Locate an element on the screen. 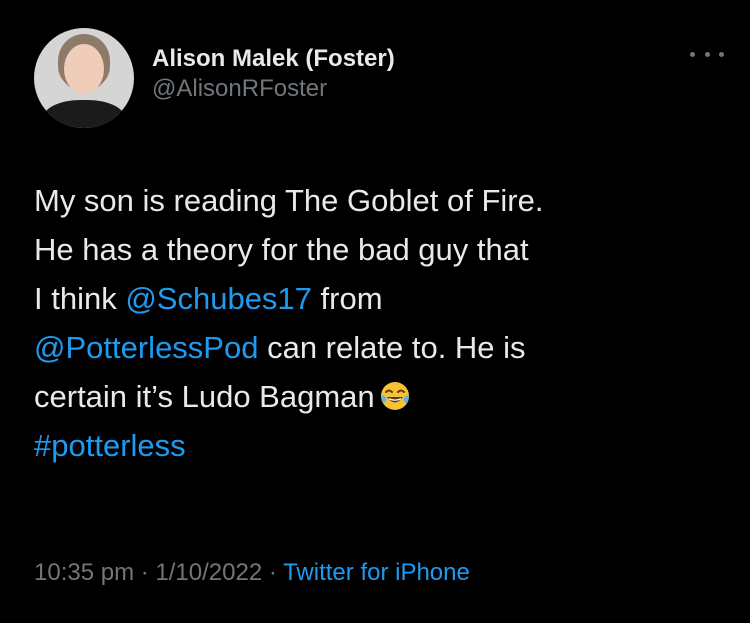  user-handle: @AlisonRFoster is located at coordinates (273, 89).